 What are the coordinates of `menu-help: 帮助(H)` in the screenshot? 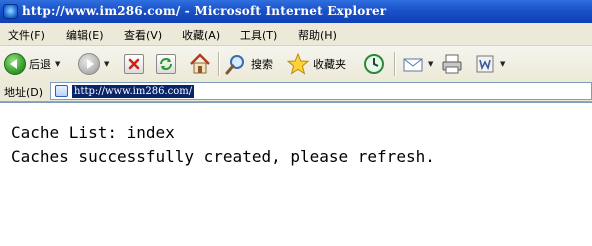 It's located at (317, 35).